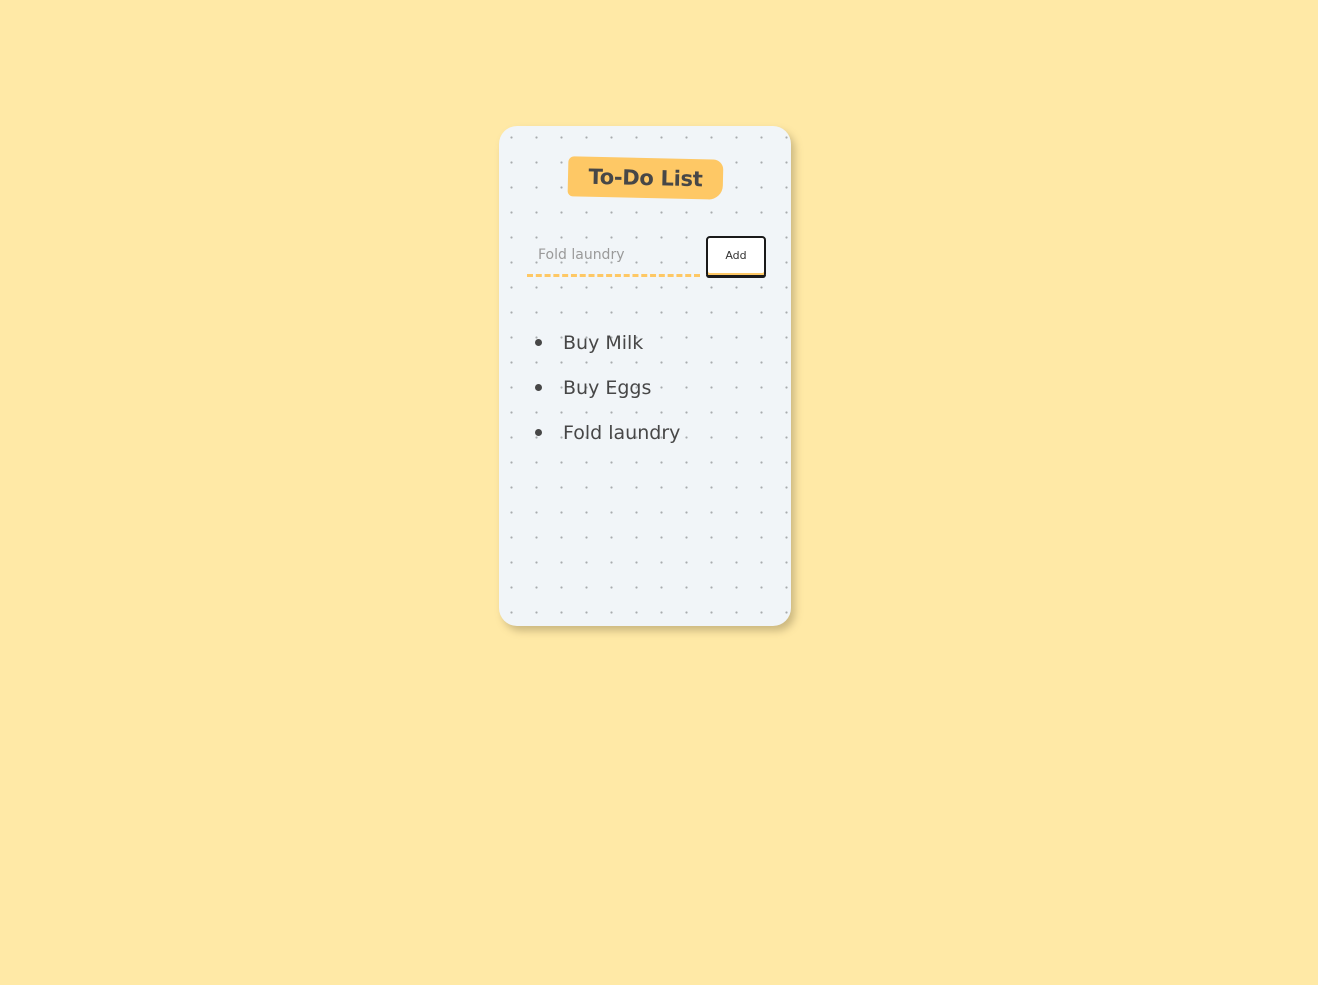 The width and height of the screenshot is (1318, 985). Describe the element at coordinates (613, 258) in the screenshot. I see `new-task-input` at that location.